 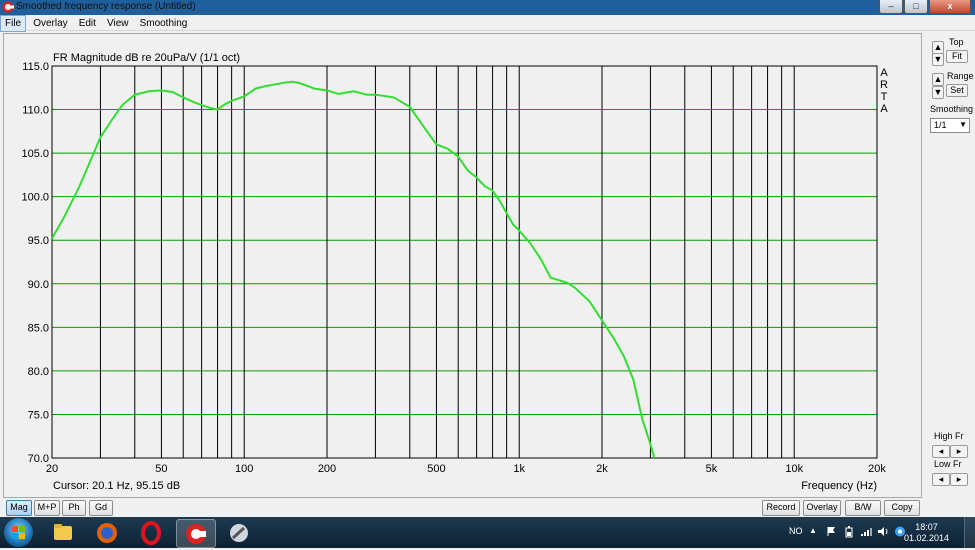 I want to click on high-fr-left-button: ◂, so click(x=941, y=451).